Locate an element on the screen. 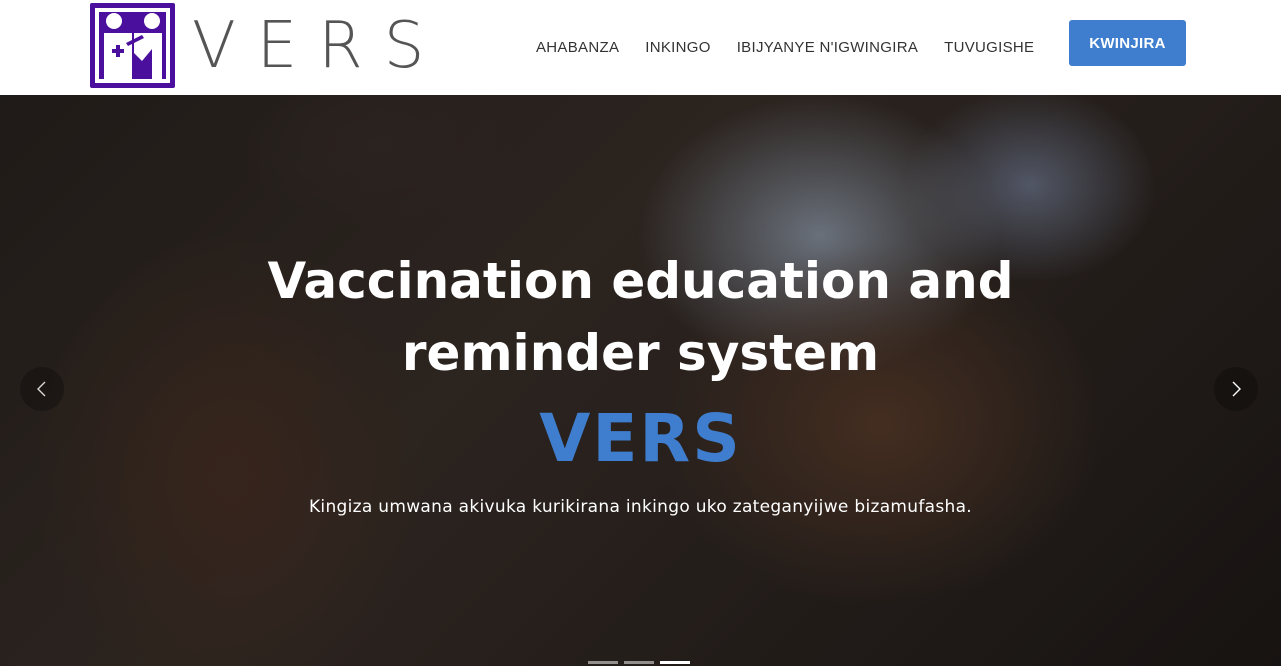 The height and width of the screenshot is (666, 1281). hero-brand-text: VERS is located at coordinates (640, 438).